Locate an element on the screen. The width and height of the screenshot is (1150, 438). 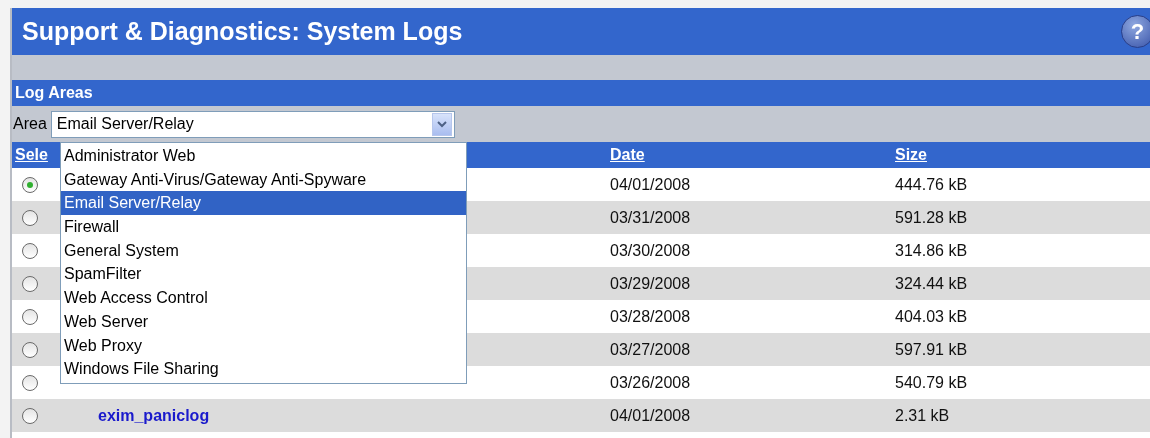
dropdown-option: Web Proxy is located at coordinates (263, 345).